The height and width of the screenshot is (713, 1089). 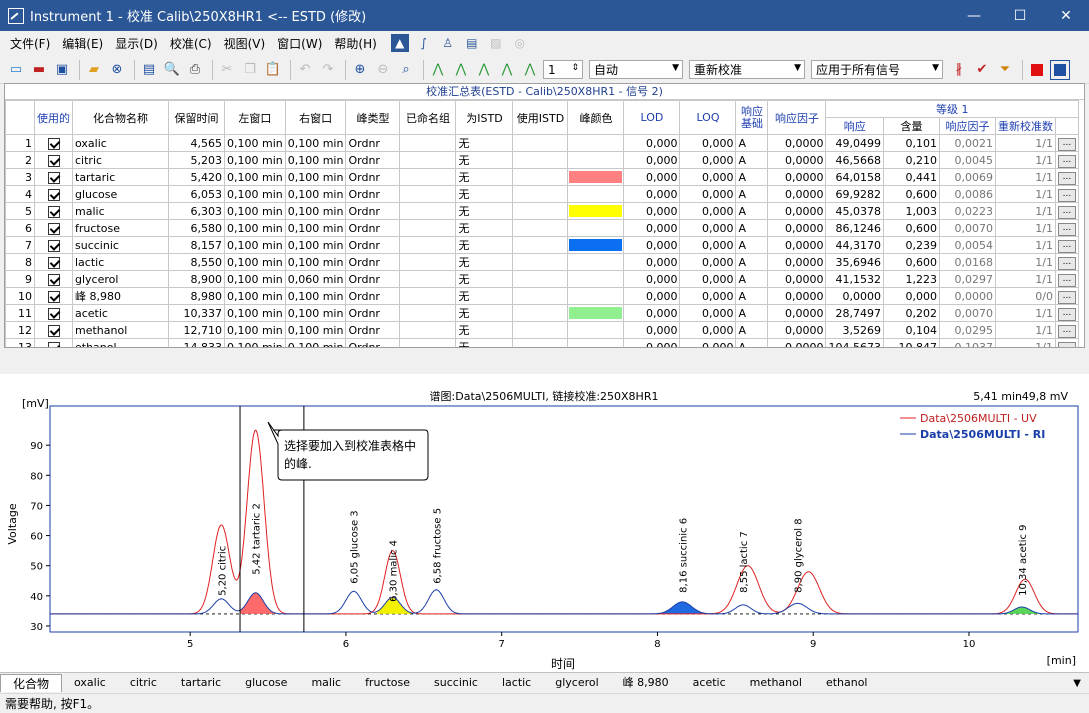 What do you see at coordinates (854, 245) in the screenshot?
I see `cell-resp: 44,3170` at bounding box center [854, 245].